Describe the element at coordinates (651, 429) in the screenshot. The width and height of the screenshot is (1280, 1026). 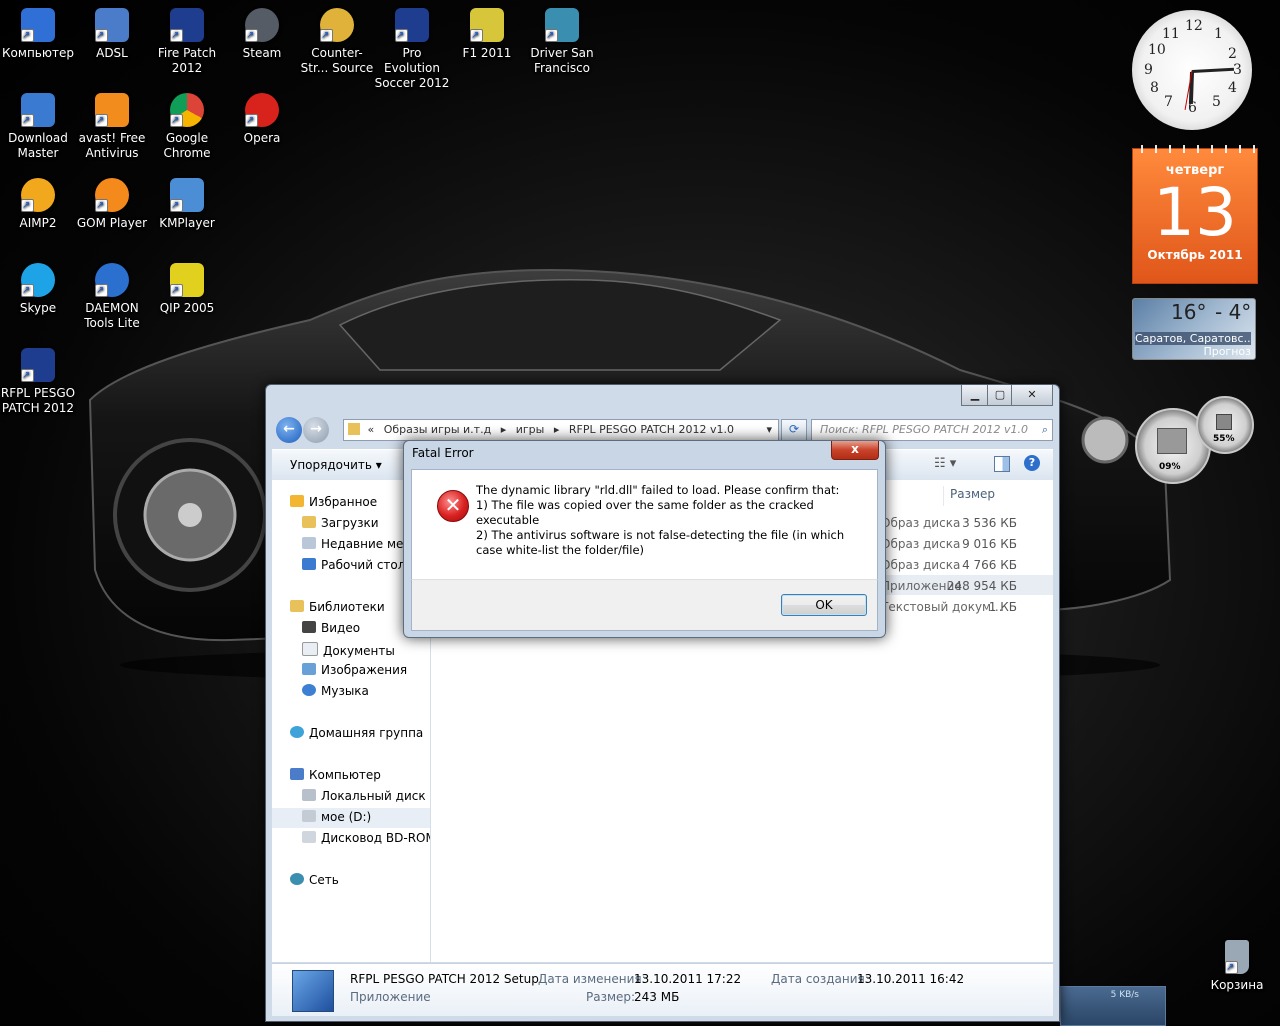
I see `breadcrumb-item: RFPL PESGO PATCH 2012 v1.0` at that location.